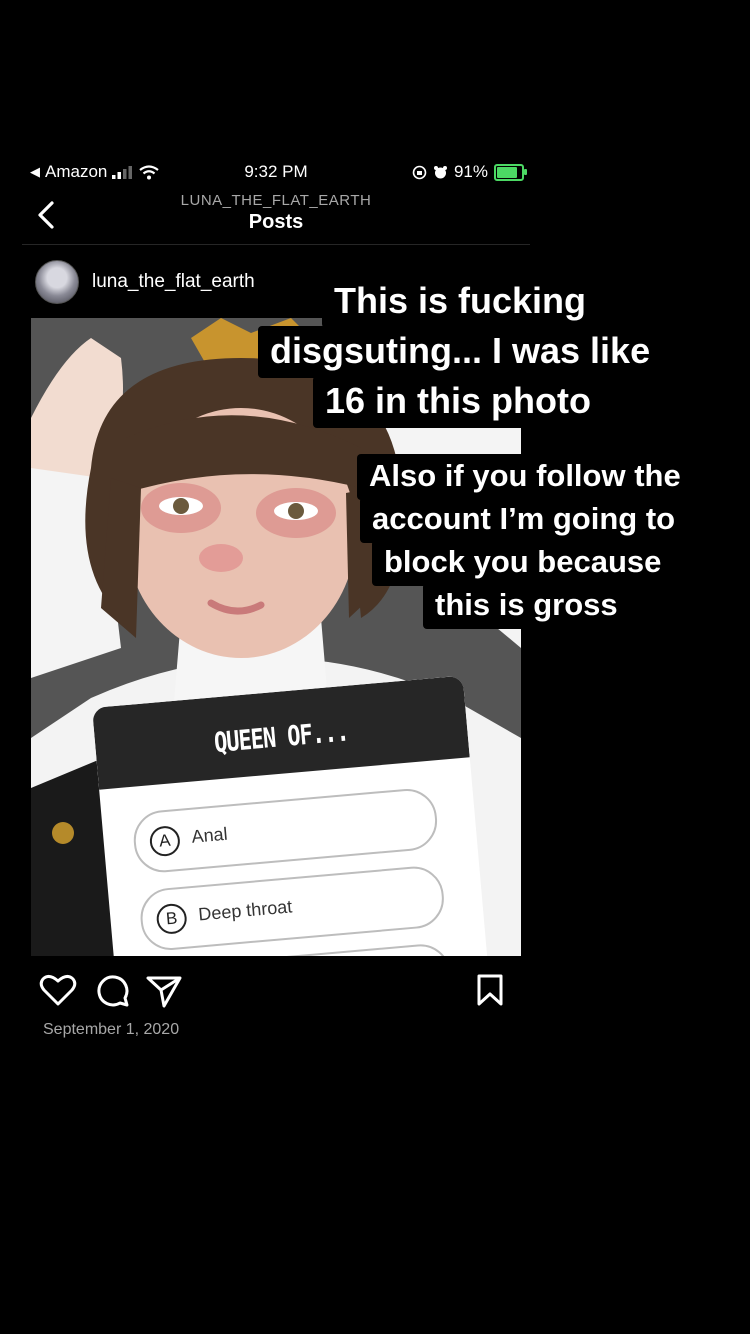 This screenshot has height=1334, width=750. What do you see at coordinates (112, 990) in the screenshot?
I see `comment-icon` at bounding box center [112, 990].